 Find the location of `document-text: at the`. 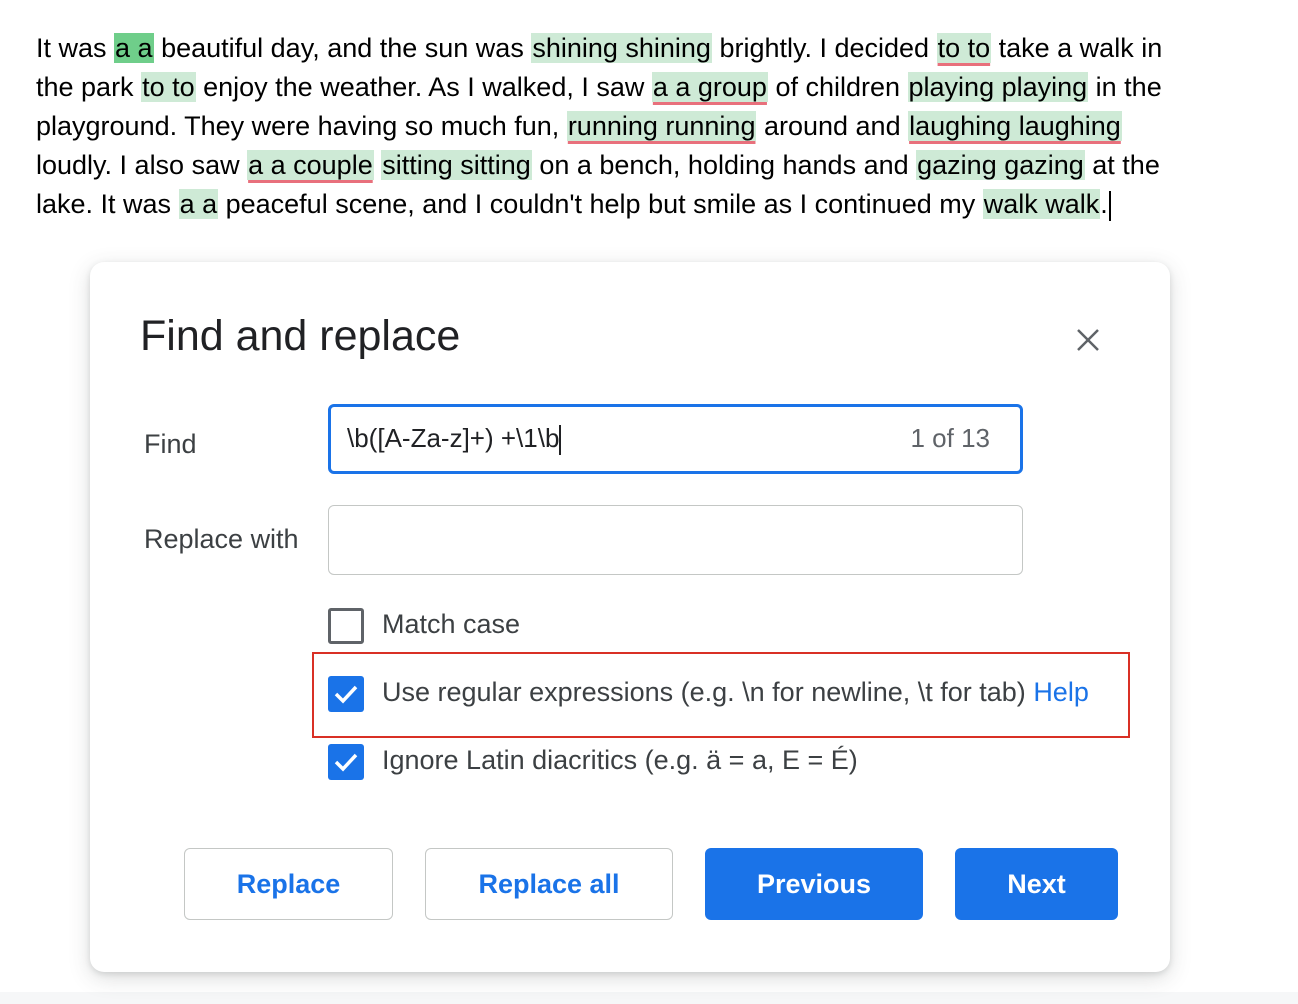

document-text: at the is located at coordinates (1122, 165).